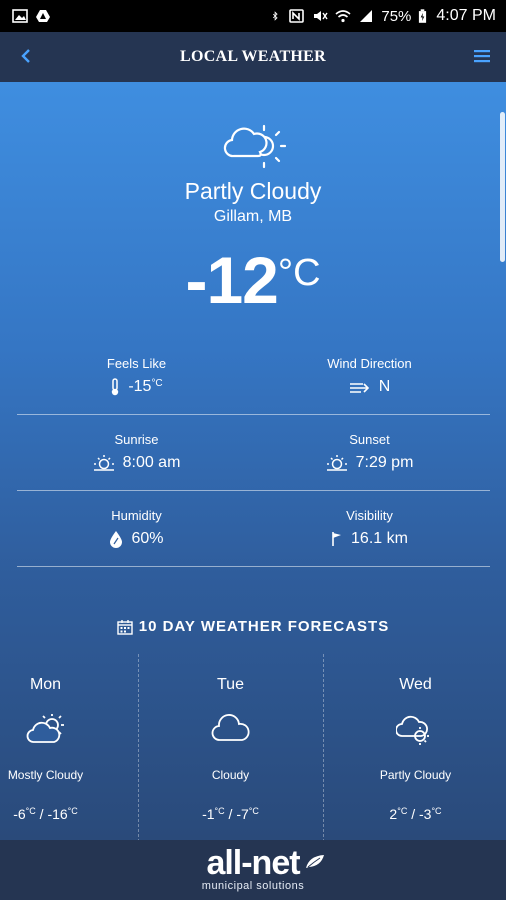 This screenshot has width=506, height=900. What do you see at coordinates (230, 684) in the screenshot?
I see `forecast-day-name: Tue` at bounding box center [230, 684].